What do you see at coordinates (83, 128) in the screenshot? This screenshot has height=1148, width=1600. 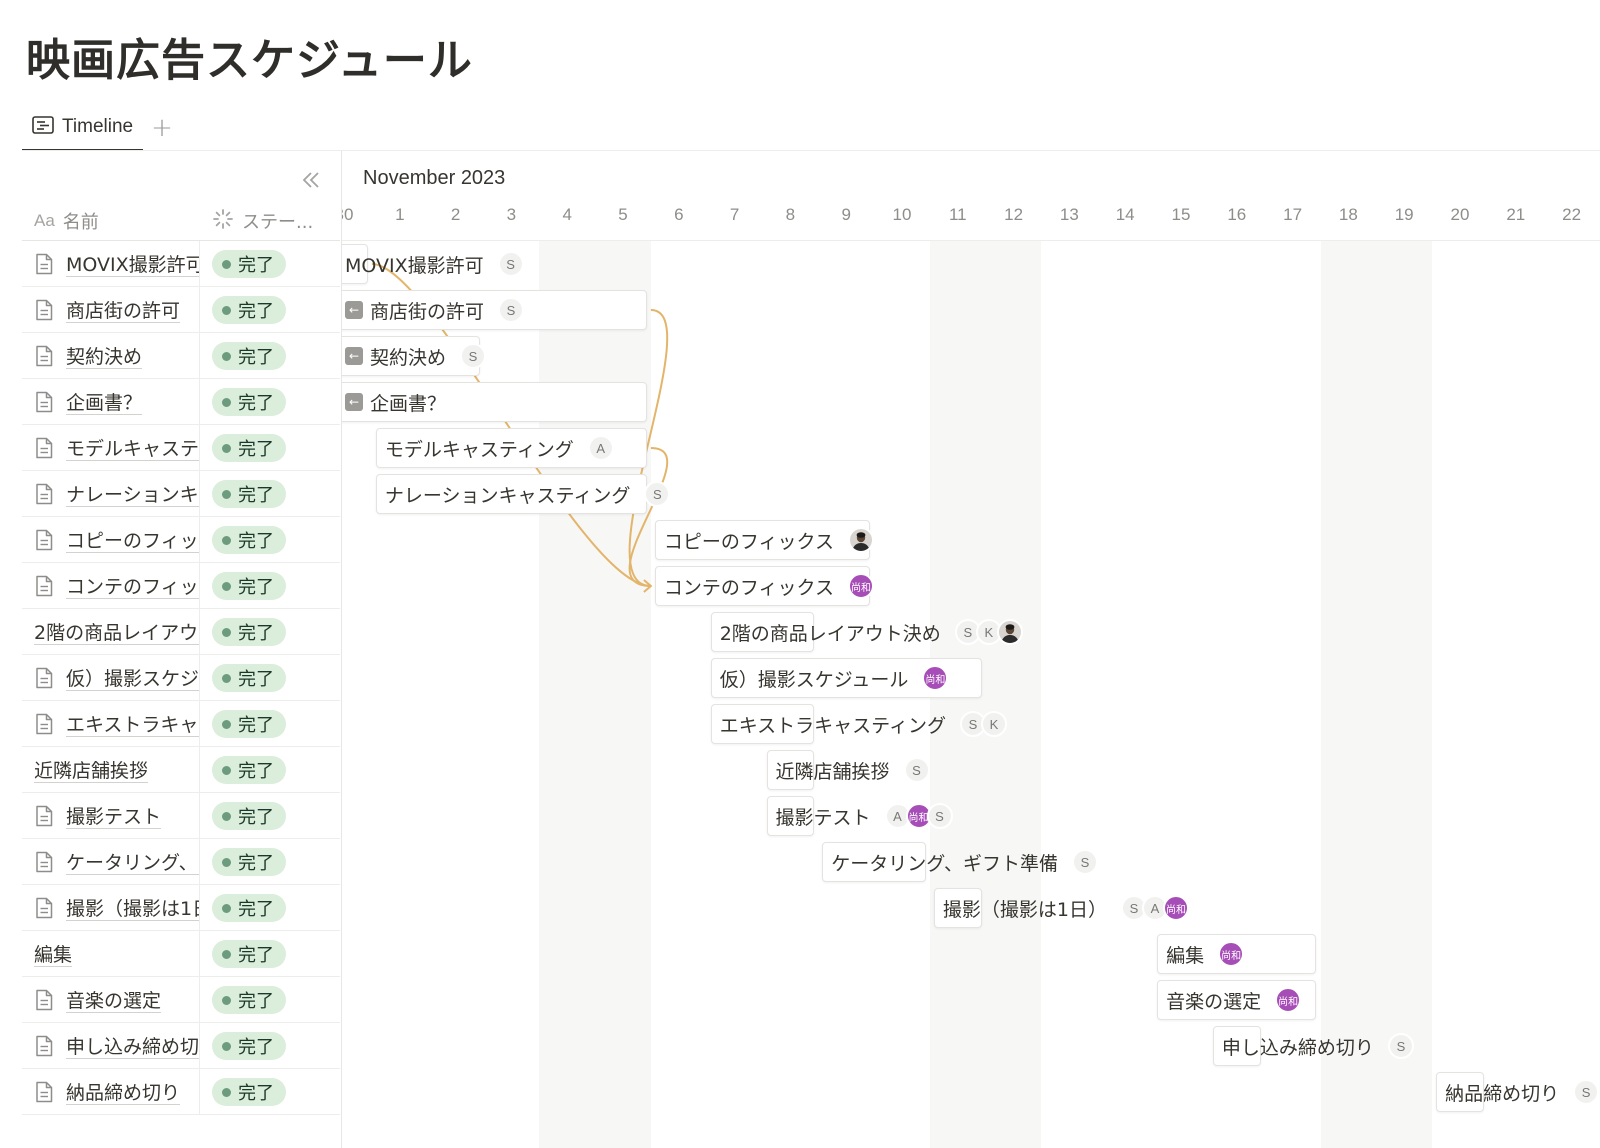 I see `tab-timeline: Timeline` at bounding box center [83, 128].